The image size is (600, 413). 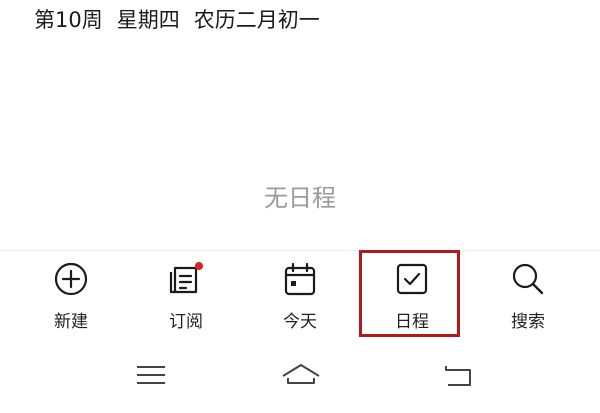 What do you see at coordinates (300, 198) in the screenshot?
I see `empty-schedule-message: 无日程` at bounding box center [300, 198].